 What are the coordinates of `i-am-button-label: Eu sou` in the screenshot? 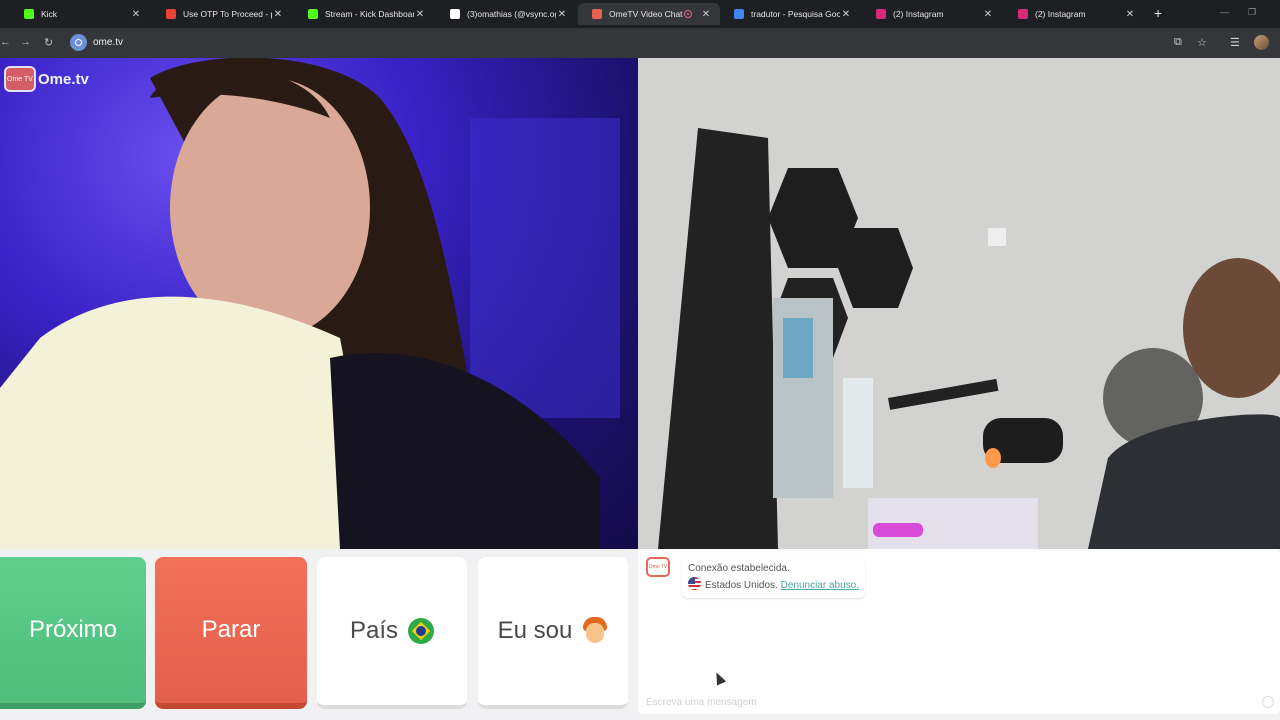 It's located at (535, 630).